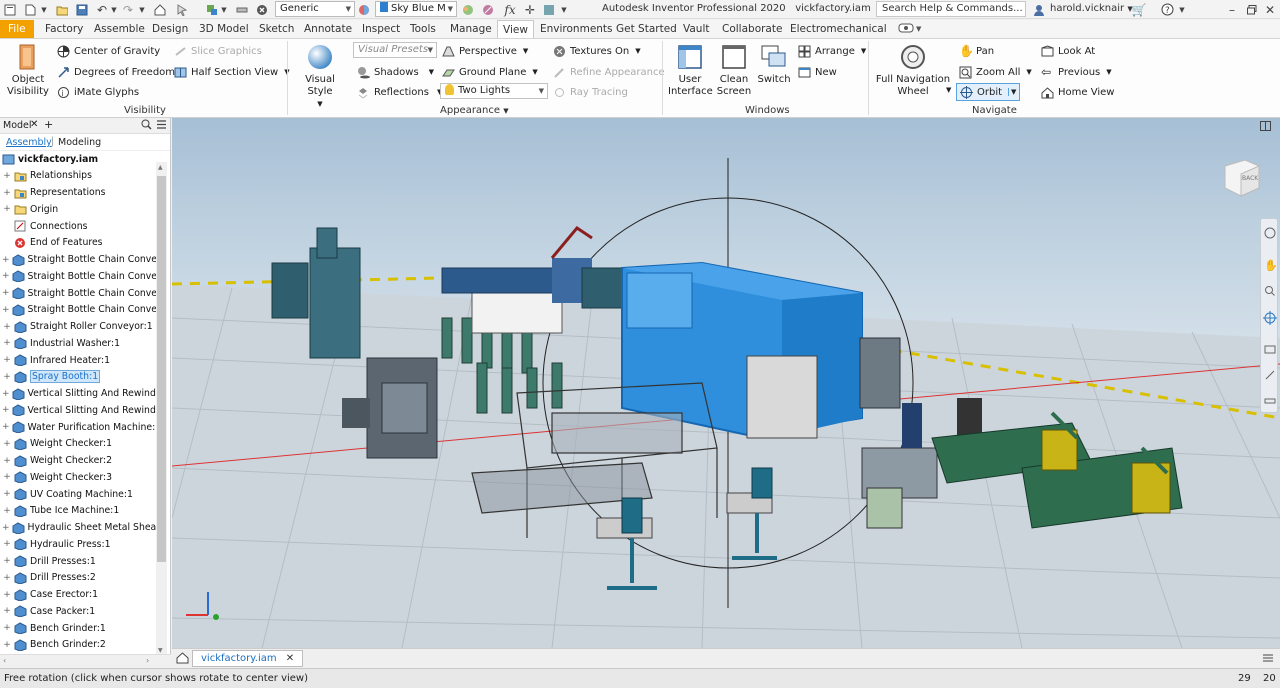 The height and width of the screenshot is (688, 1280). Describe the element at coordinates (604, 288) in the screenshot. I see `uv-coating-machine` at that location.